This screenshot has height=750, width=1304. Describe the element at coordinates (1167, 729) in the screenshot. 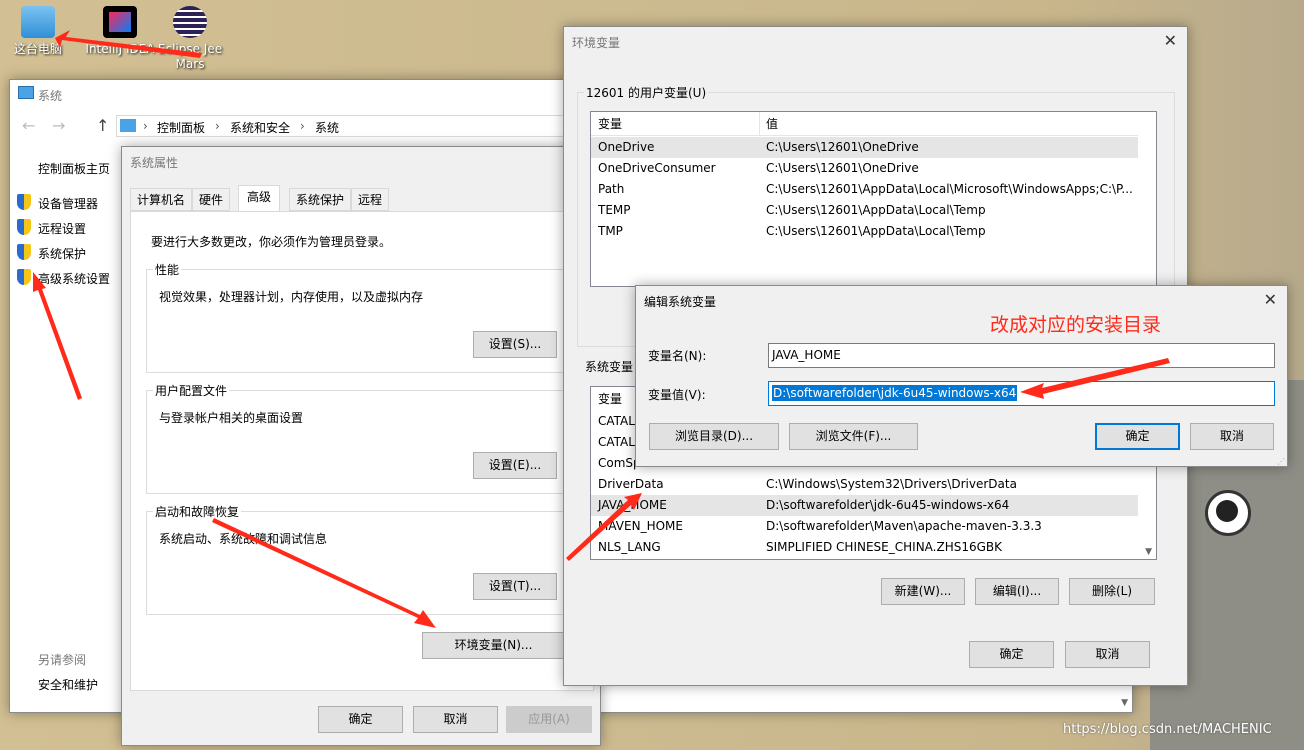

I see `watermark: https://blog.csdn.net/MACHENIC` at that location.